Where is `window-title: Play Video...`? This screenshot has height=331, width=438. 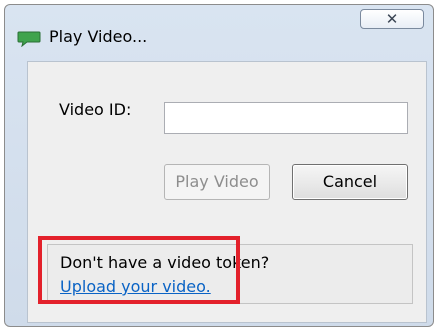
window-title: Play Video... is located at coordinates (98, 36).